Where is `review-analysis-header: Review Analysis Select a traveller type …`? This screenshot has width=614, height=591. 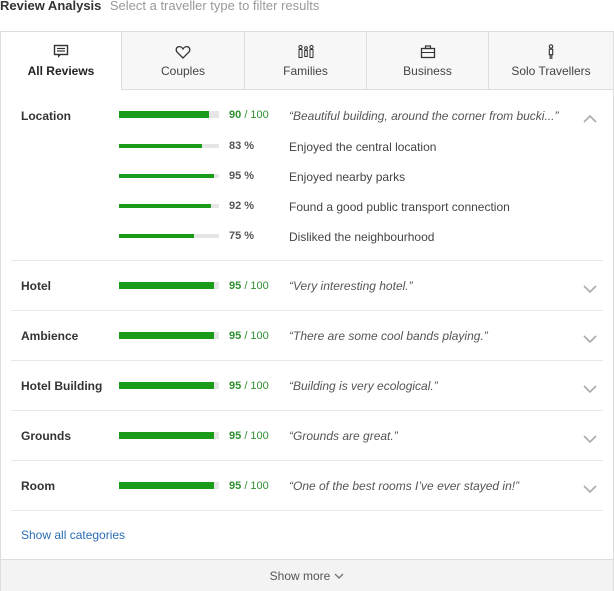 review-analysis-header: Review Analysis Select a traveller type … is located at coordinates (159, 7).